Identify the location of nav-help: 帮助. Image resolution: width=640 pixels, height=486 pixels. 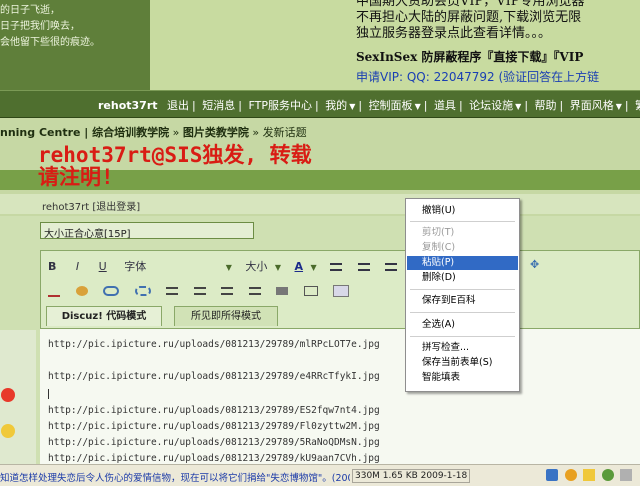
(546, 105).